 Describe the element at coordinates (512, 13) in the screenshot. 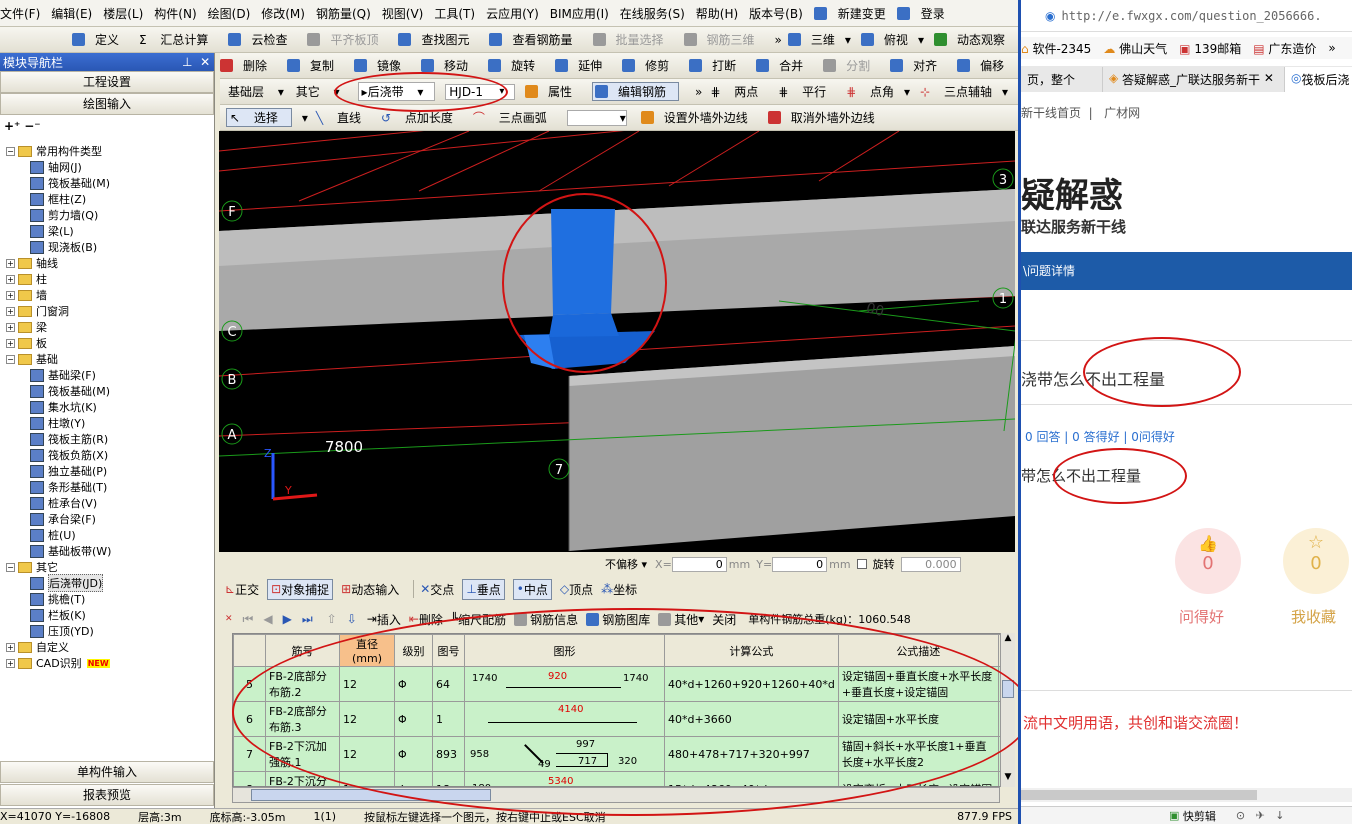

I see `menu-item-9: 云应用(Y)` at that location.